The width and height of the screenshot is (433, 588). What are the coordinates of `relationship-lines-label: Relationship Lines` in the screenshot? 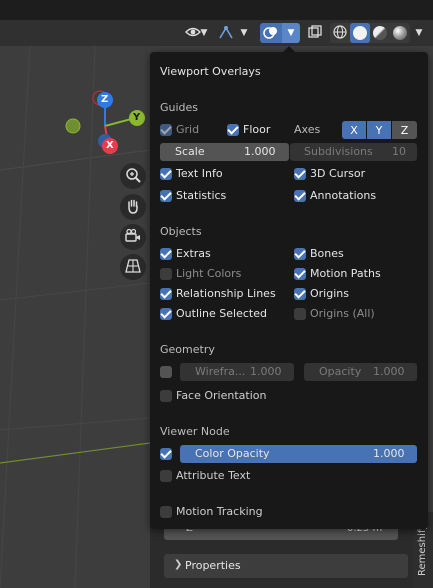 It's located at (226, 293).